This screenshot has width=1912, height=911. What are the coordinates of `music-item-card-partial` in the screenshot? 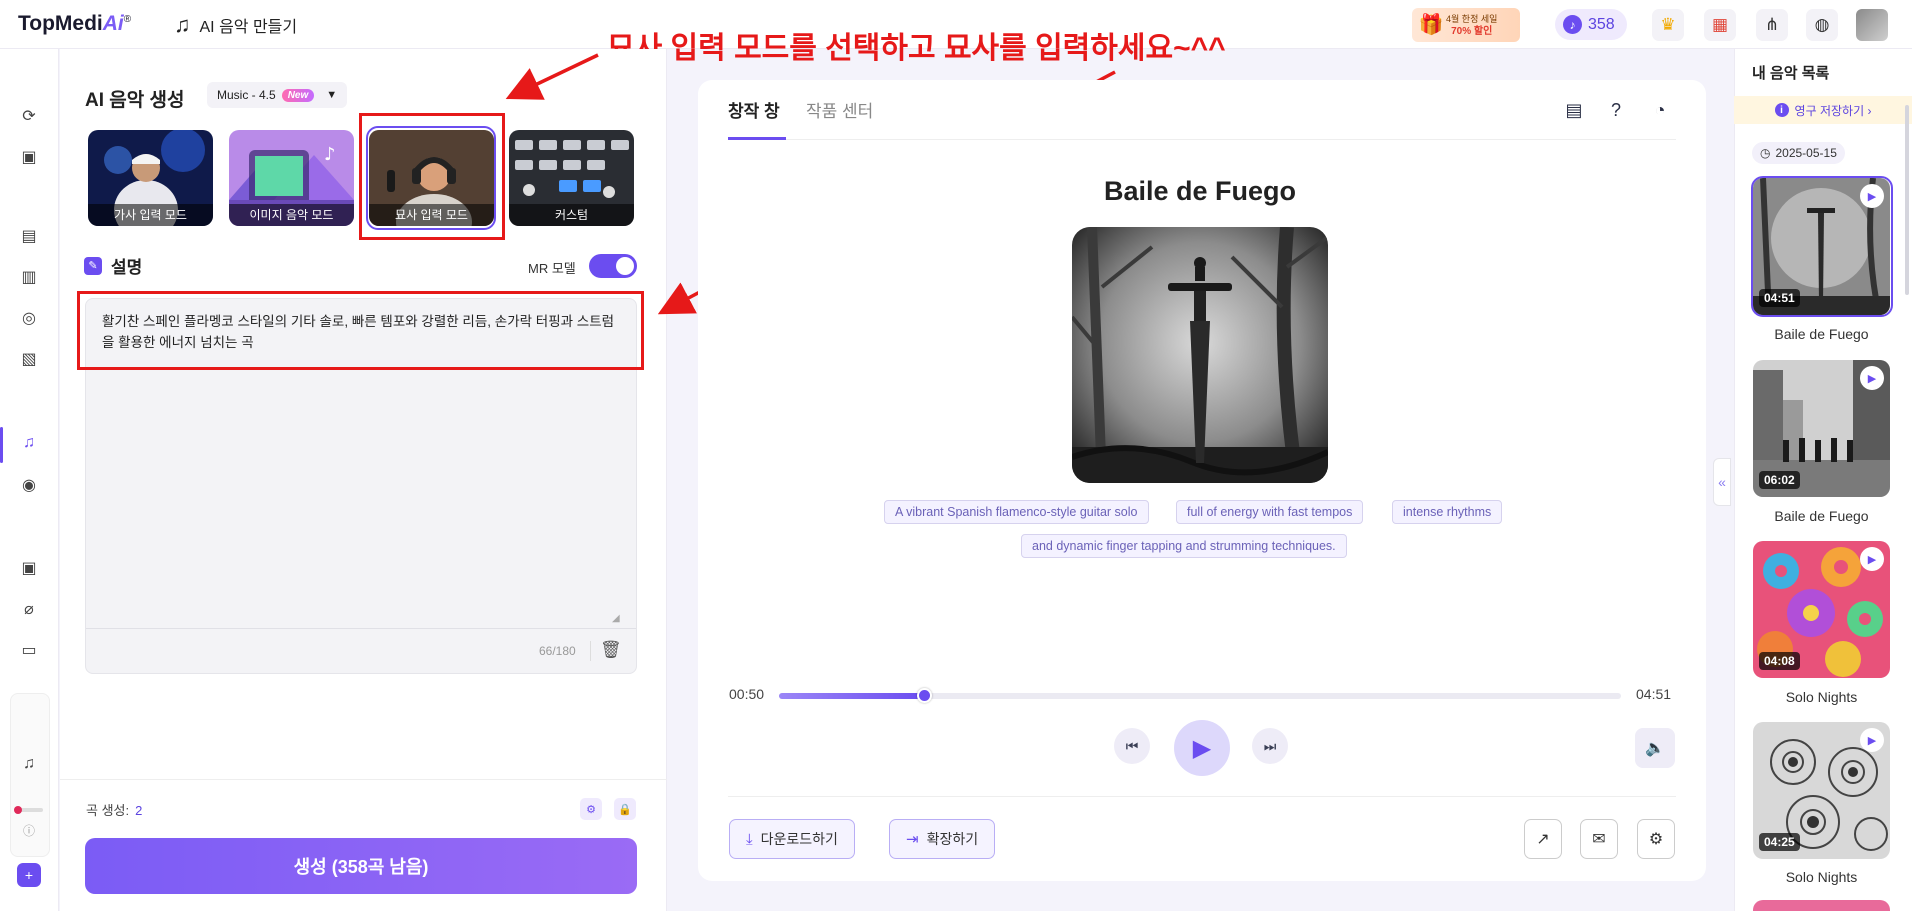 It's located at (1821, 905).